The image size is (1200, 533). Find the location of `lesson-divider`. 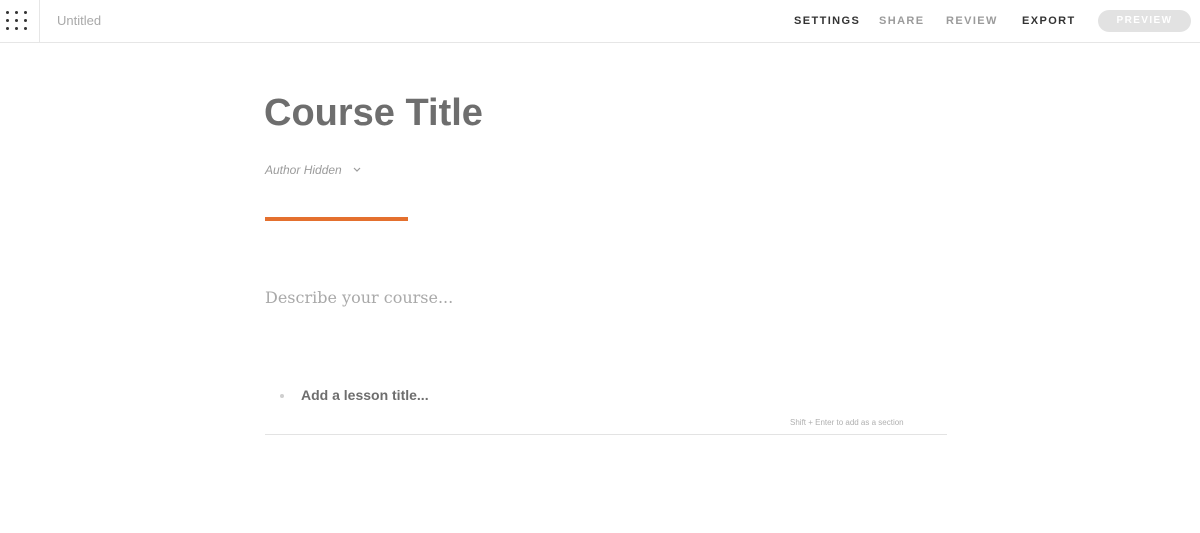

lesson-divider is located at coordinates (606, 434).